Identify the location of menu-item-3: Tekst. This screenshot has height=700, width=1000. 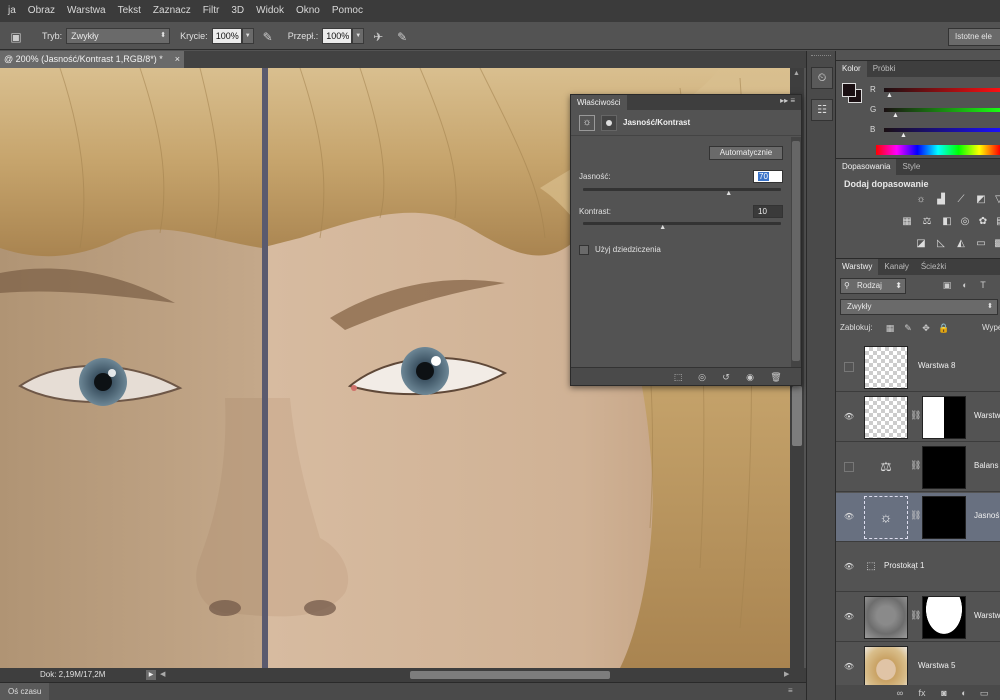
(129, 11).